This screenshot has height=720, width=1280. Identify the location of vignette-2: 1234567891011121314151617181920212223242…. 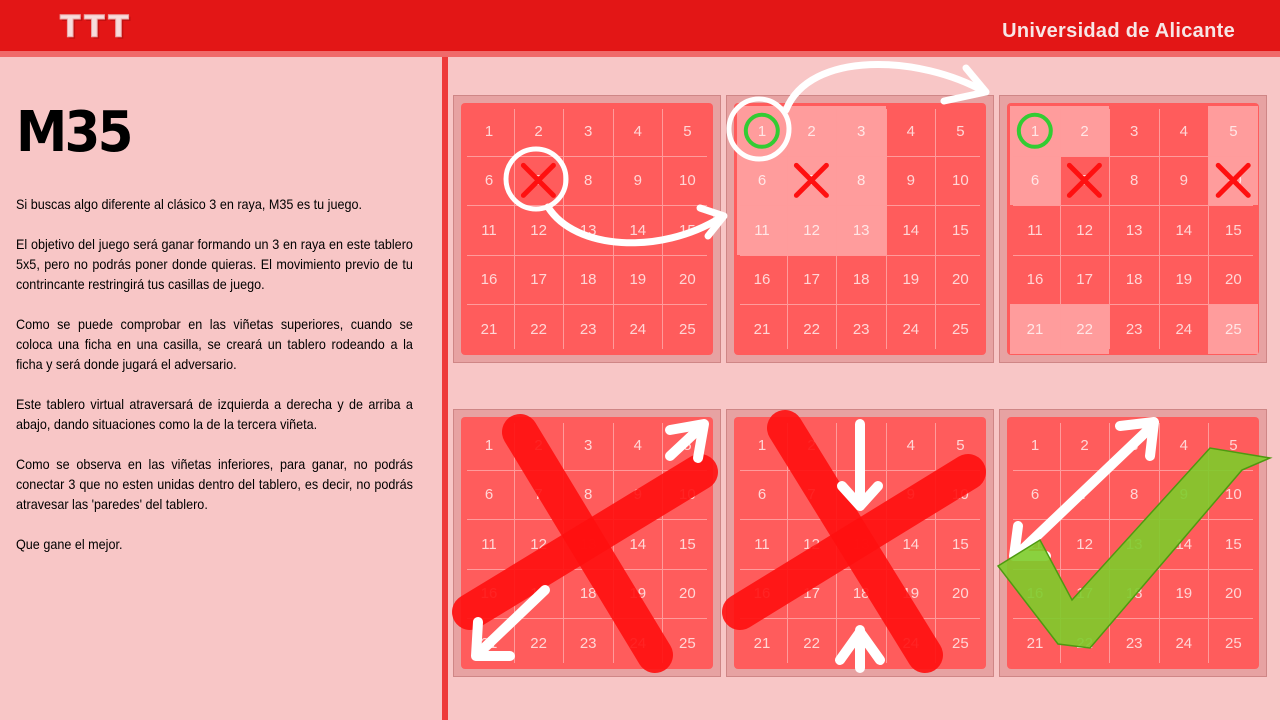
(860, 229).